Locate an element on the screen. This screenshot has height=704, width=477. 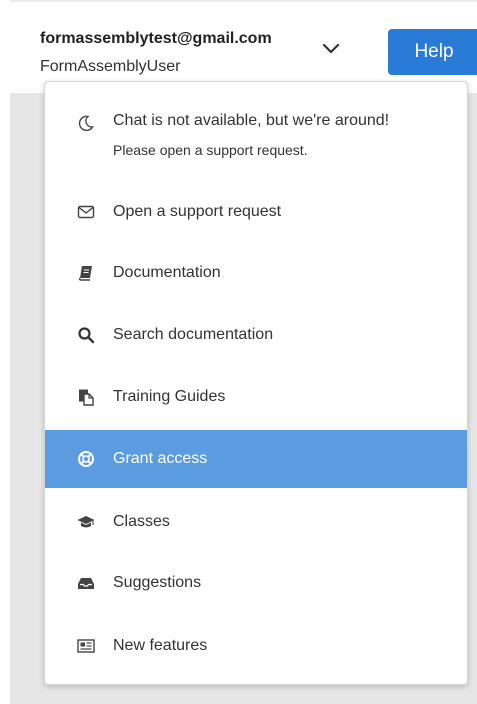
menu-item-grant-access: Grant access is located at coordinates (256, 459).